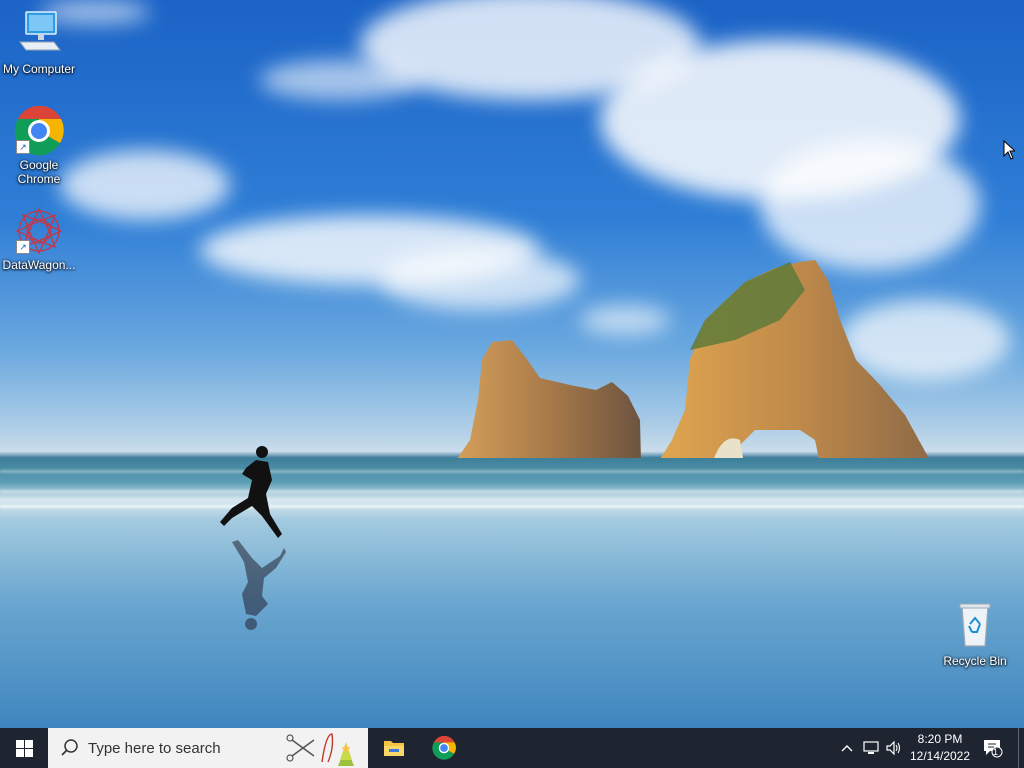  Describe the element at coordinates (940, 756) in the screenshot. I see `clock-date: 12/14/2022` at that location.